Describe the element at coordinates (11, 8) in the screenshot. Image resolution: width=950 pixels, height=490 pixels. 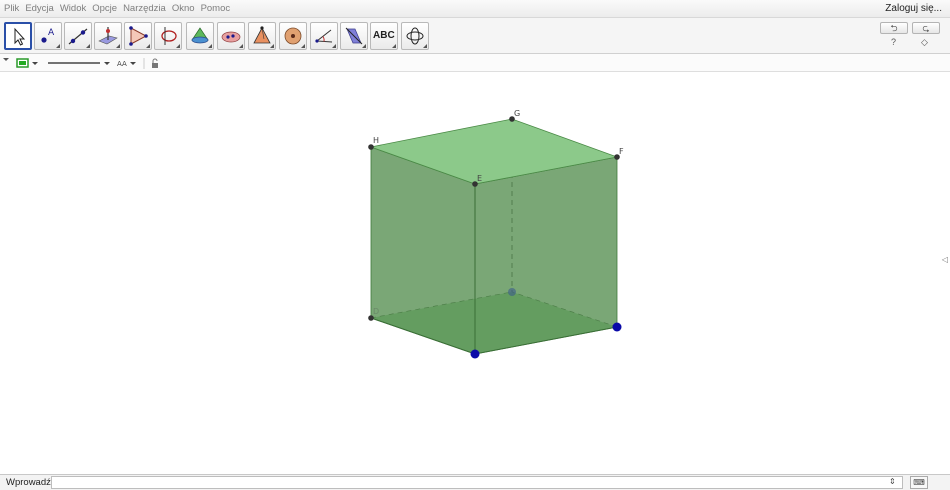
I see `menu-file: Plik` at that location.